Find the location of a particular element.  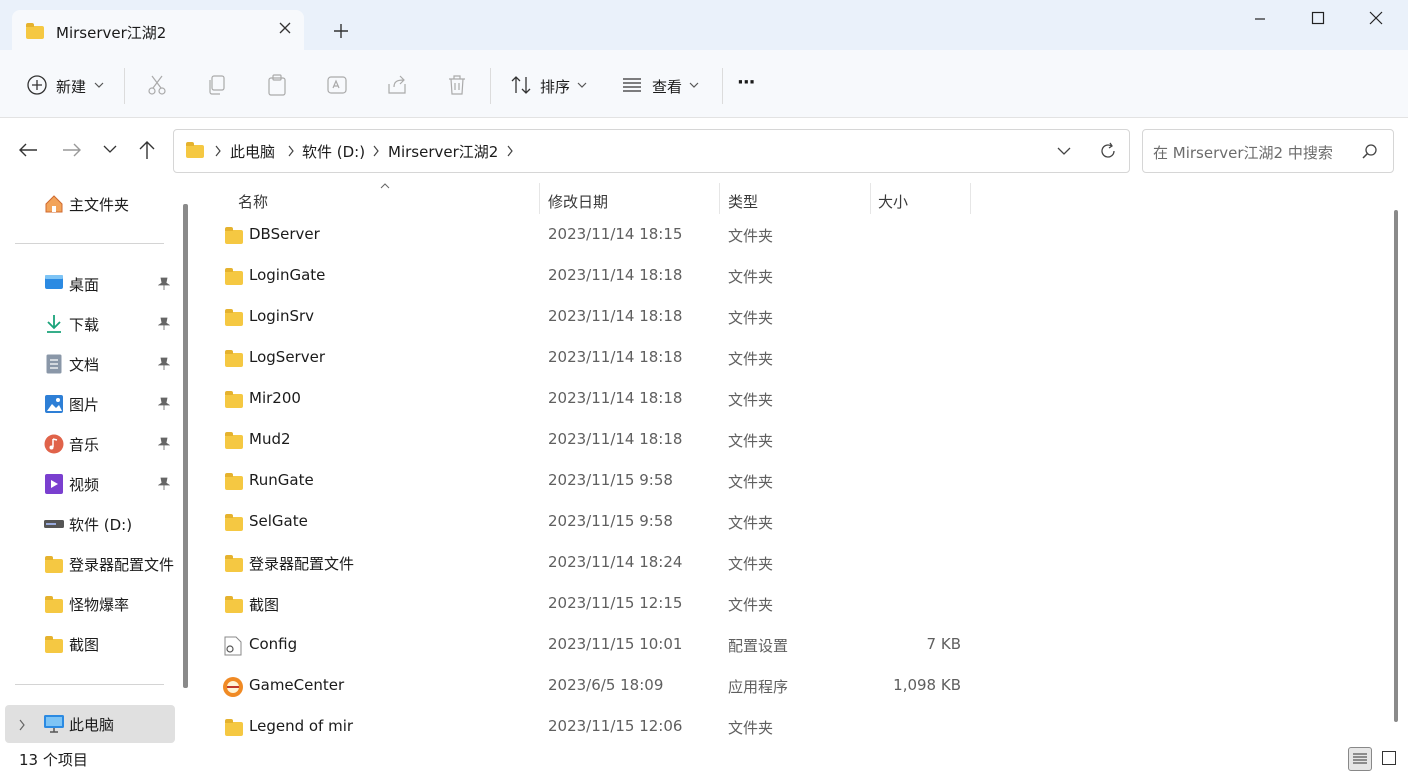

sort-ascending-icon is located at coordinates (385, 186).